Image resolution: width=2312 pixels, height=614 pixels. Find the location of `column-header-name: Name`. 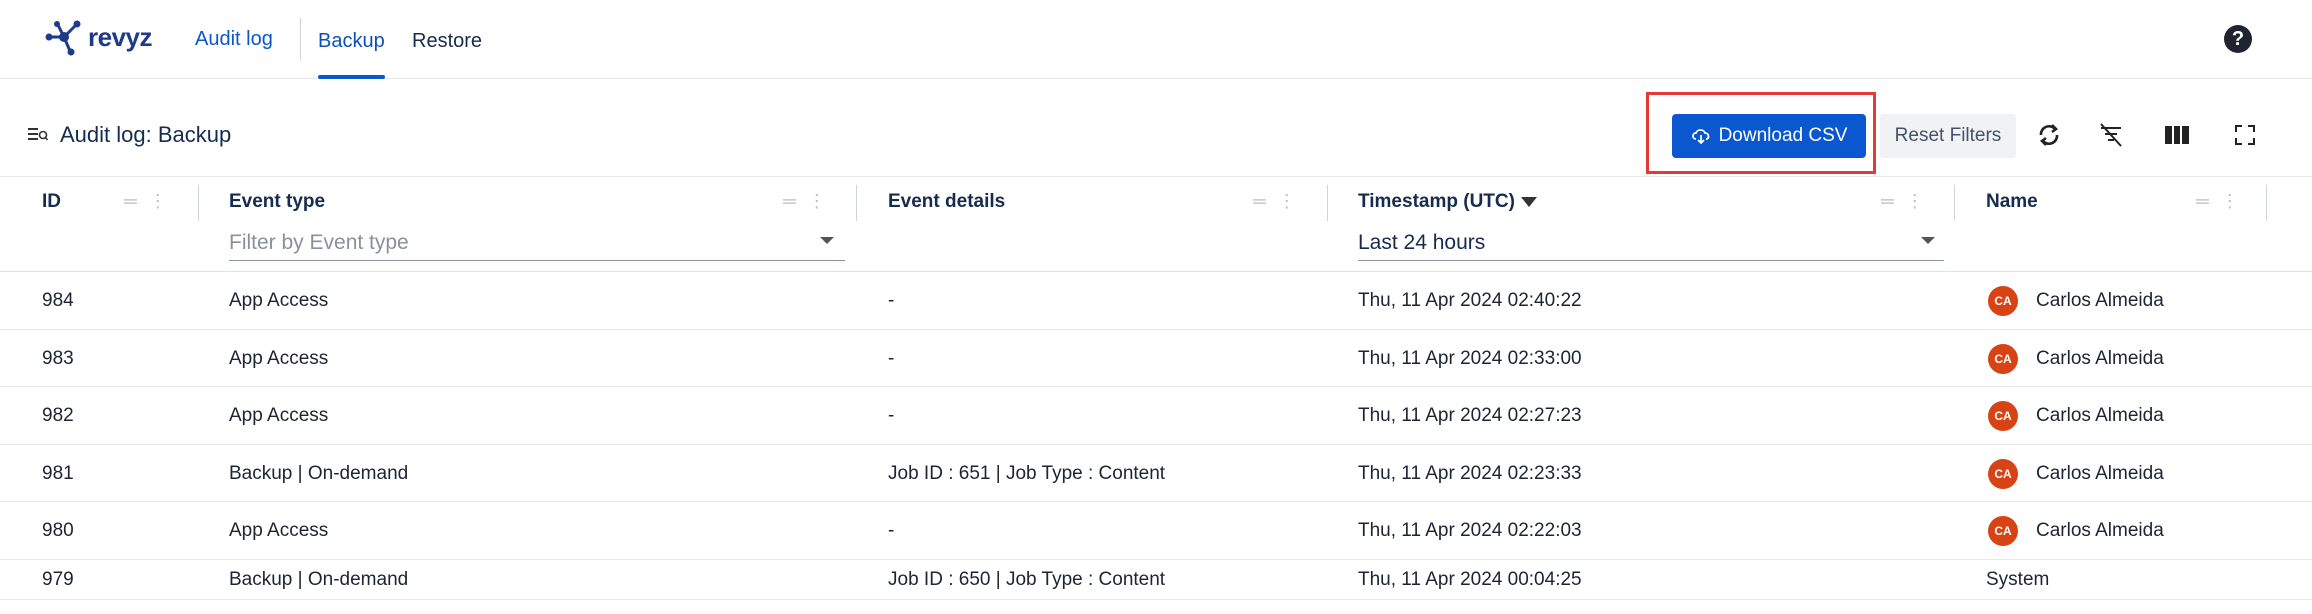

column-header-name: Name is located at coordinates (2012, 202).